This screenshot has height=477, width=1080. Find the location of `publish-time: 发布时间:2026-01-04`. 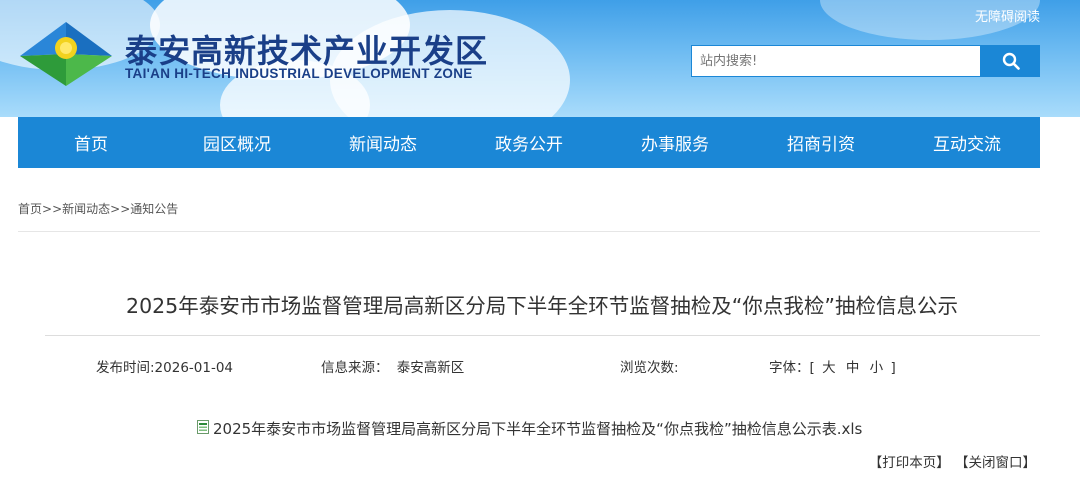

publish-time: 发布时间:2026-01-04 is located at coordinates (165, 368).